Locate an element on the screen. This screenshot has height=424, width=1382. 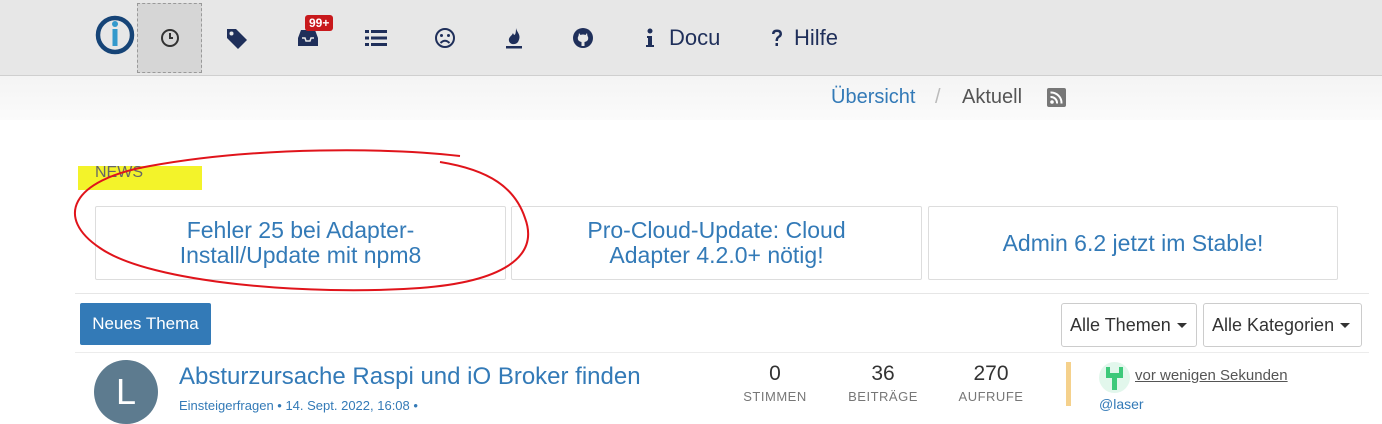
info-icon is located at coordinates (650, 37).